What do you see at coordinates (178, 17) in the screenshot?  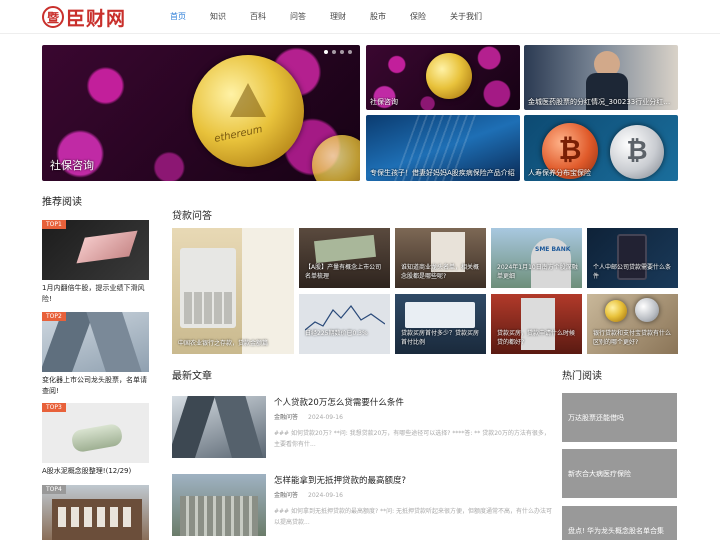 I see `nav-item-home: 首页` at bounding box center [178, 17].